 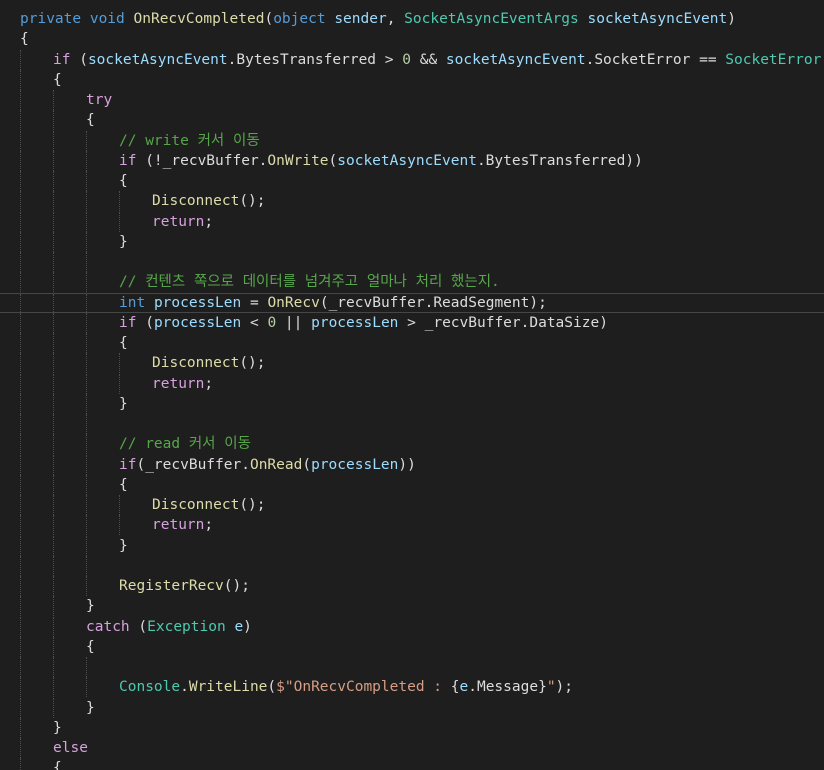 I want to click on code-line: else, so click(x=412, y=748).